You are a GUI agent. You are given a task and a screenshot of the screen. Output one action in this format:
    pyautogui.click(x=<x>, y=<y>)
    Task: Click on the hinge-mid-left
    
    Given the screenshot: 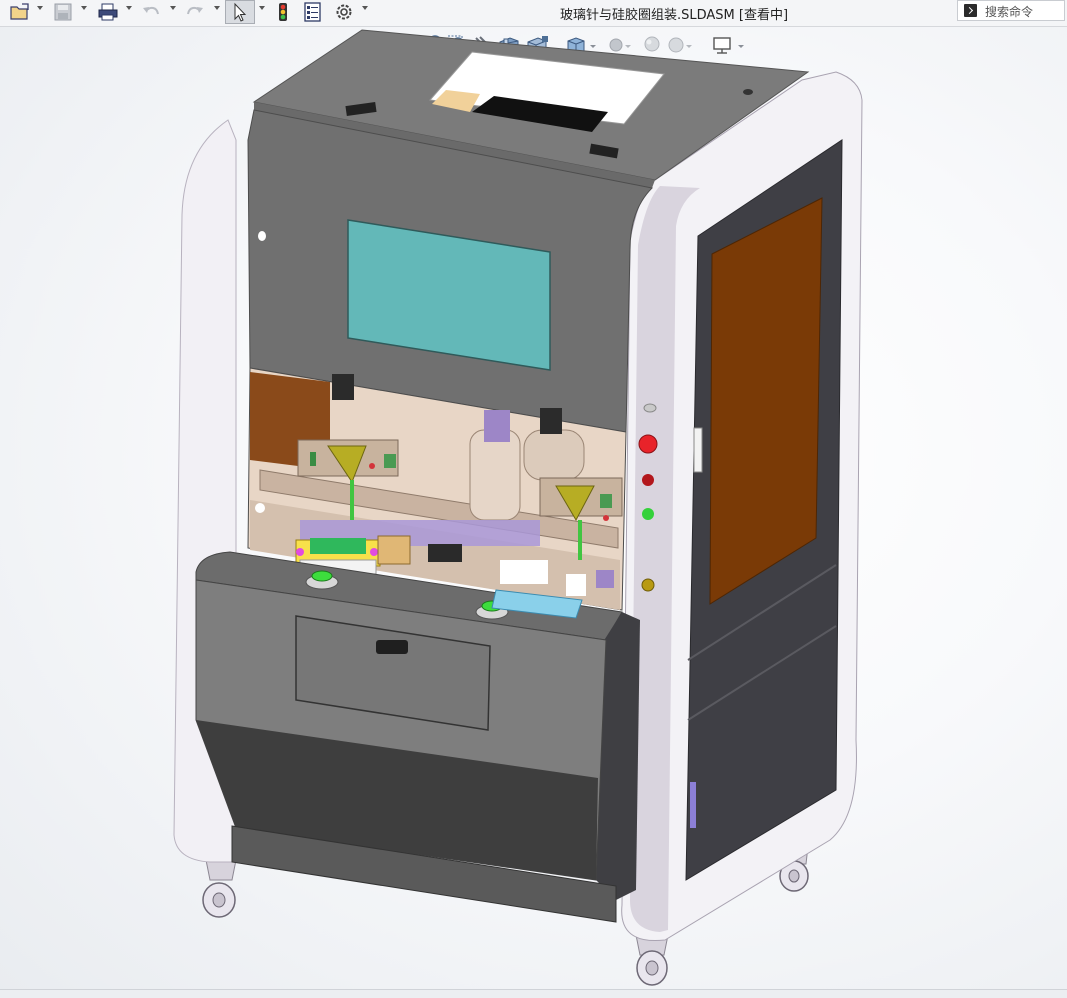 What is the action you would take?
    pyautogui.click(x=343, y=387)
    